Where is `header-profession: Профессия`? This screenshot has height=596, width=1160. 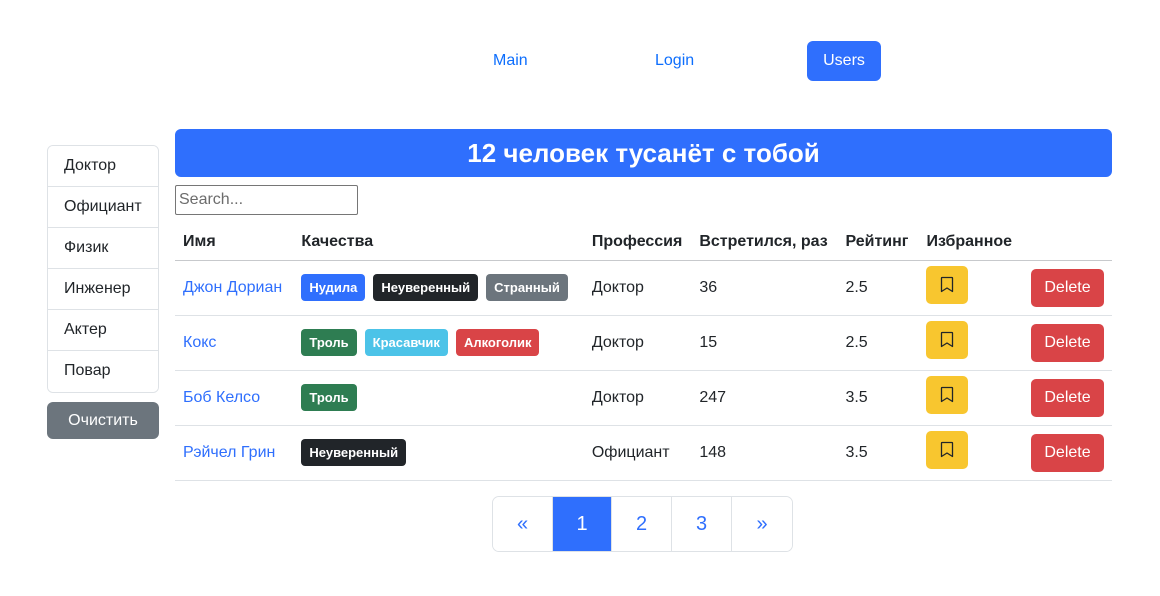
header-profession: Профессия is located at coordinates (637, 242).